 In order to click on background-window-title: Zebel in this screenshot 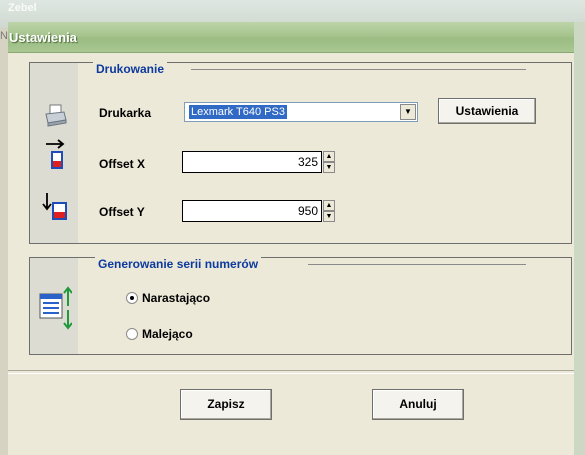, I will do `click(22, 8)`.